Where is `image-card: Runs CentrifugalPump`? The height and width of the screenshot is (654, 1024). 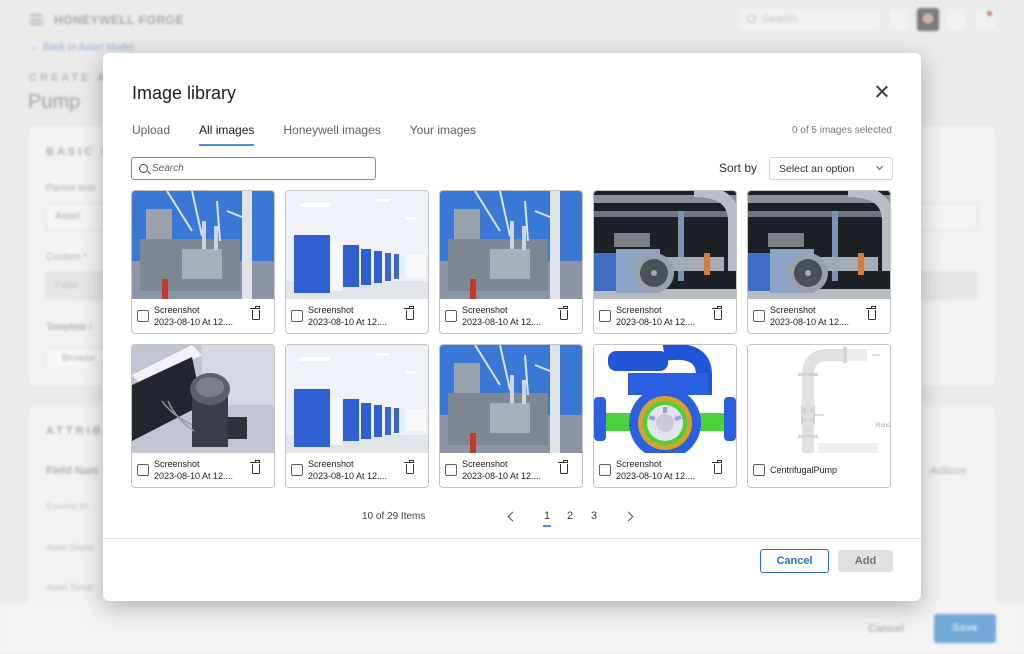 image-card: Runs CentrifugalPump is located at coordinates (819, 416).